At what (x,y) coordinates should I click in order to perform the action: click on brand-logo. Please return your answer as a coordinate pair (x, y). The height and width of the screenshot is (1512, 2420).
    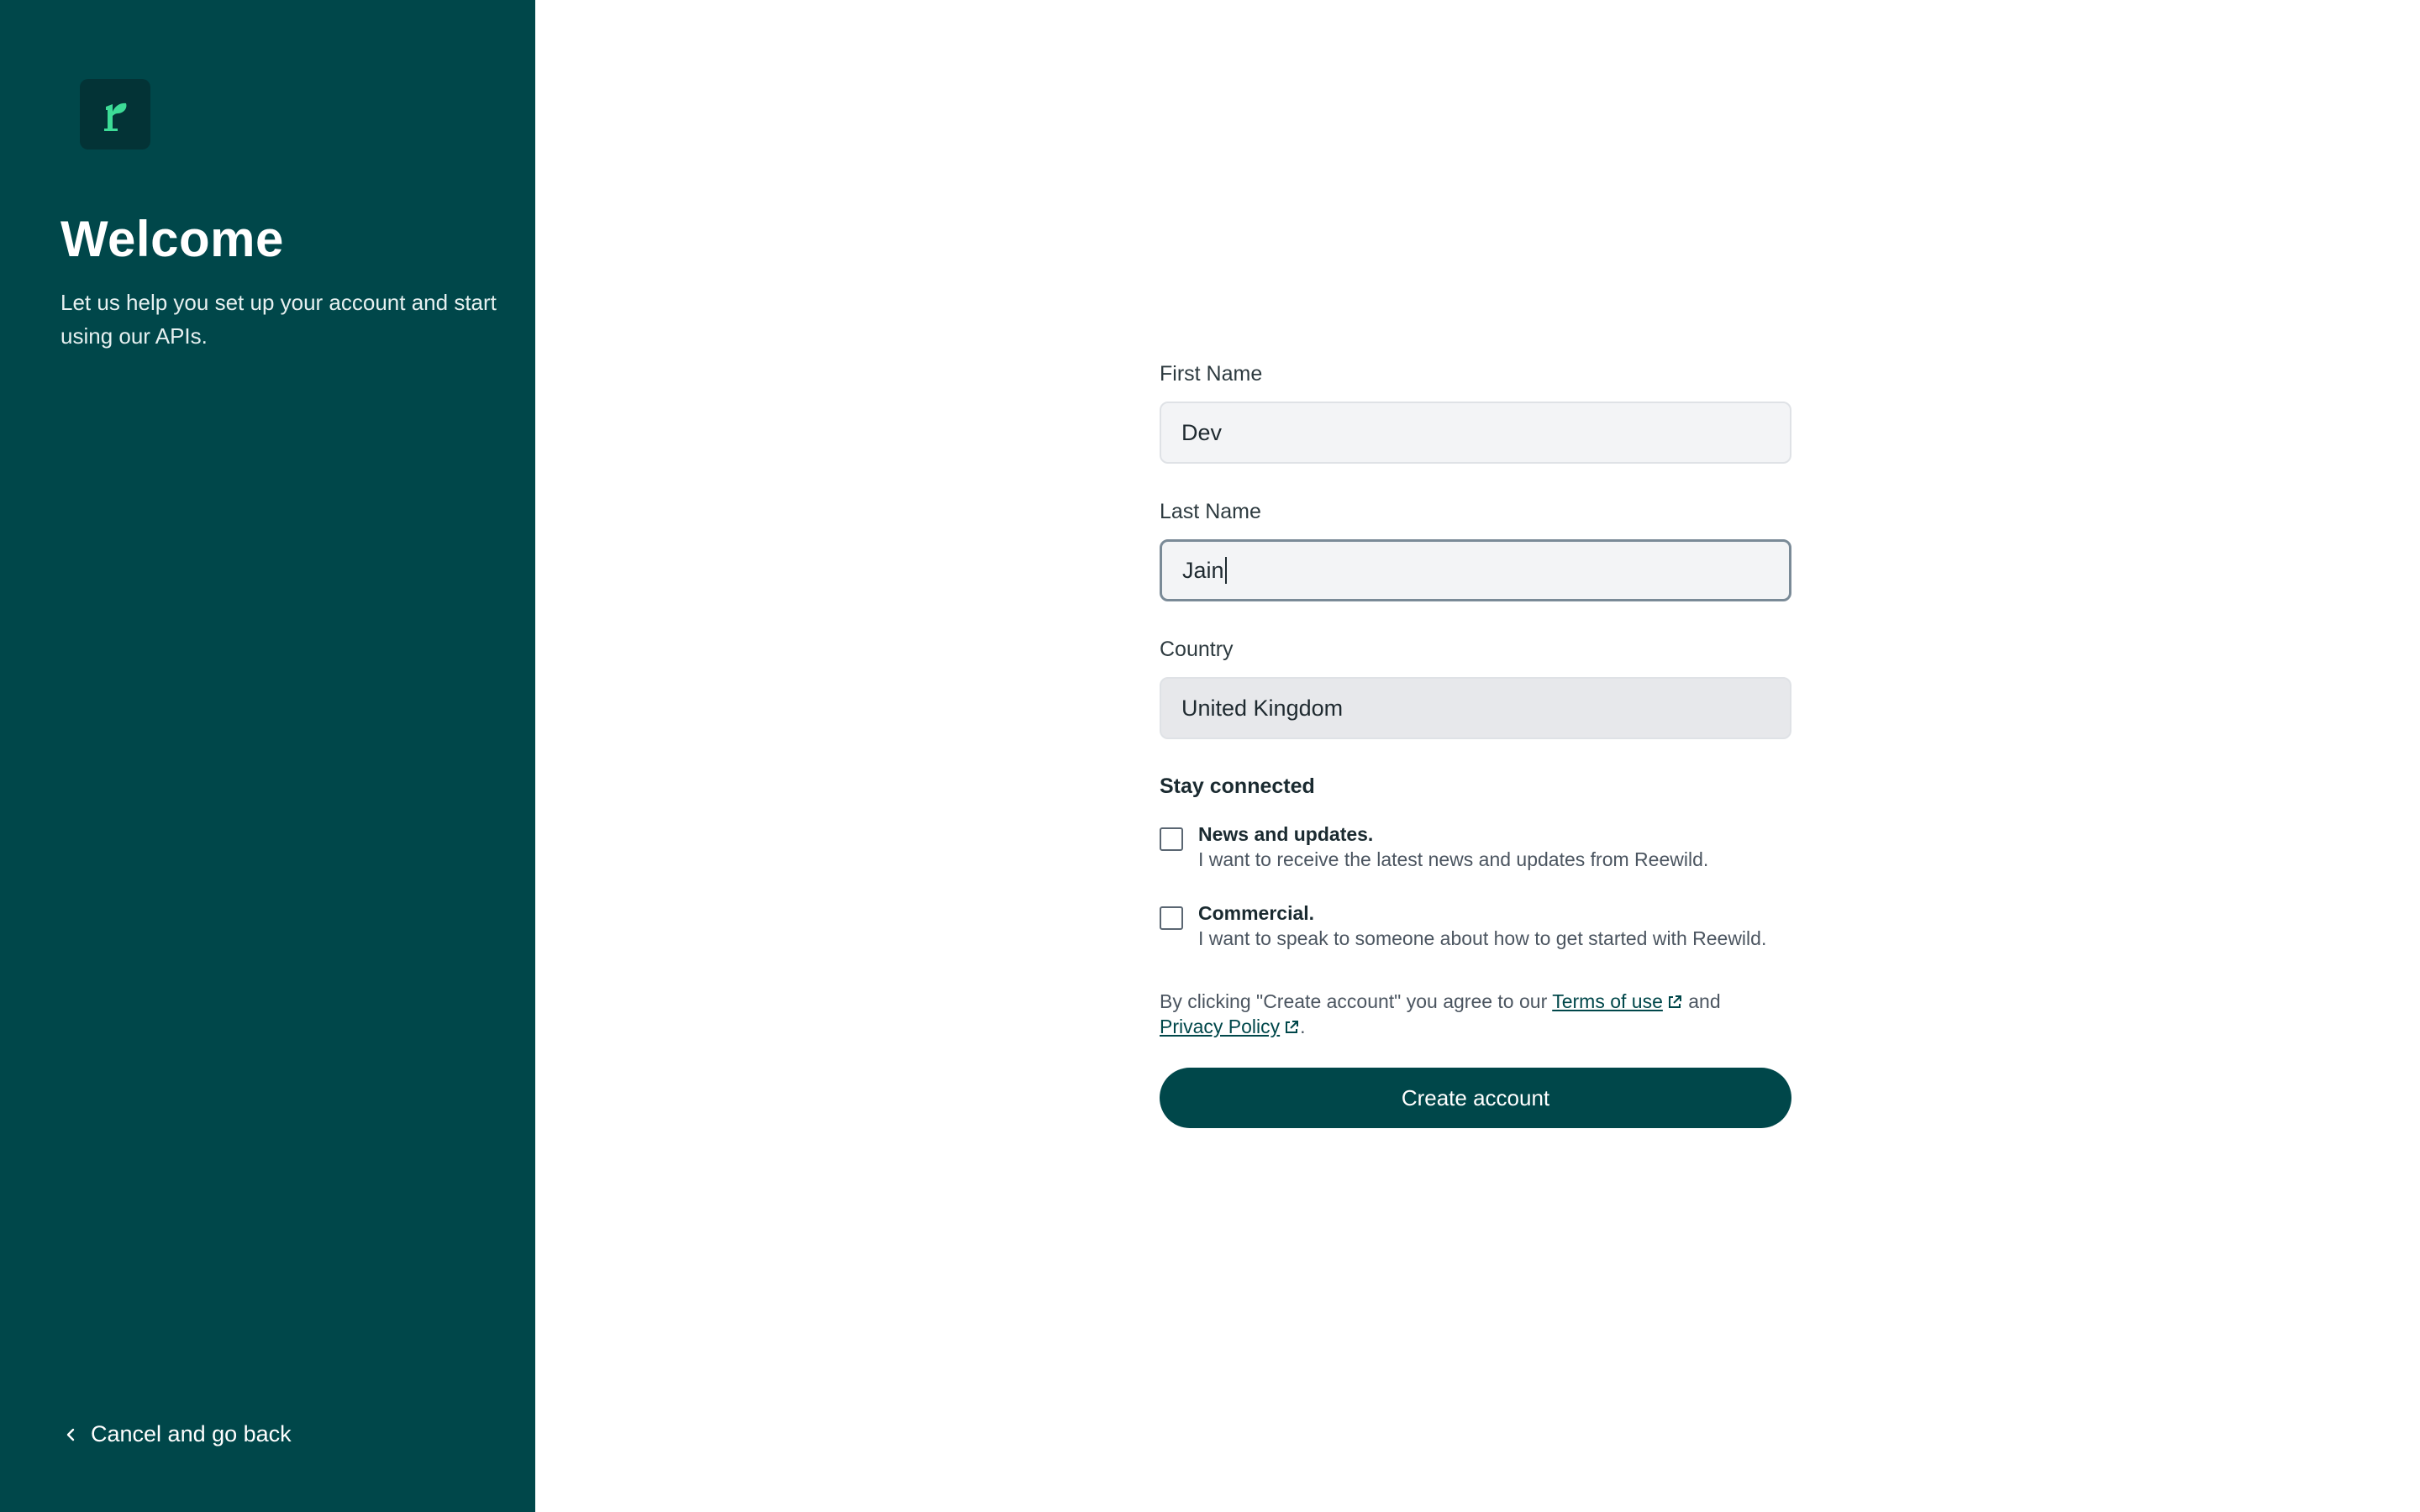
    Looking at the image, I should click on (115, 114).